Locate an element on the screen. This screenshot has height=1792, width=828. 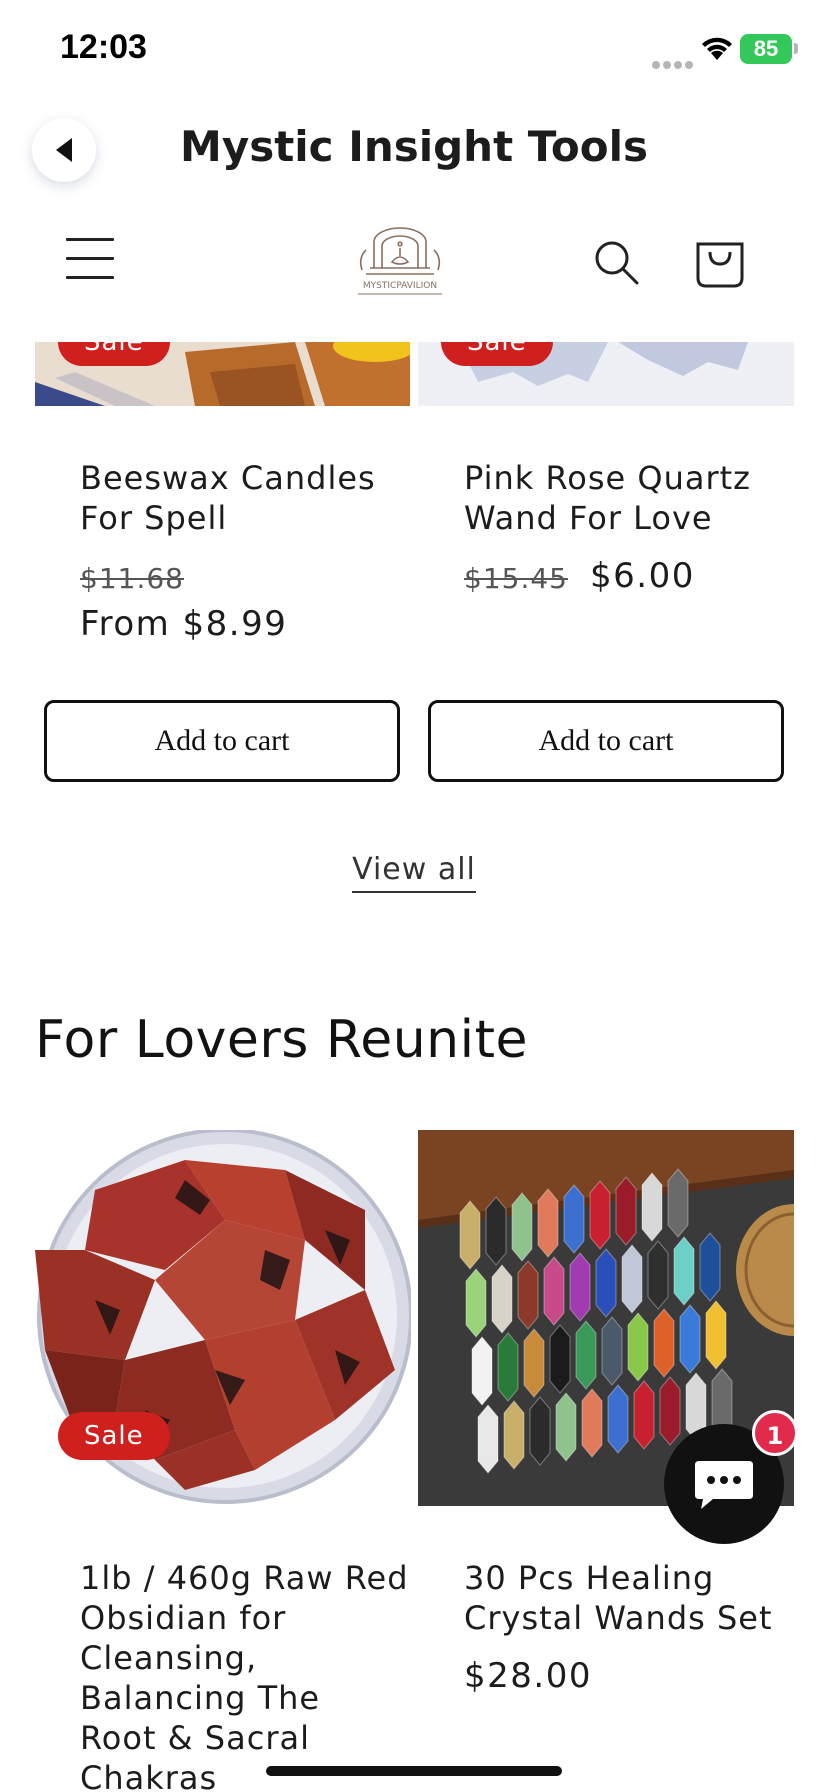
chat-icon is located at coordinates (724, 1485).